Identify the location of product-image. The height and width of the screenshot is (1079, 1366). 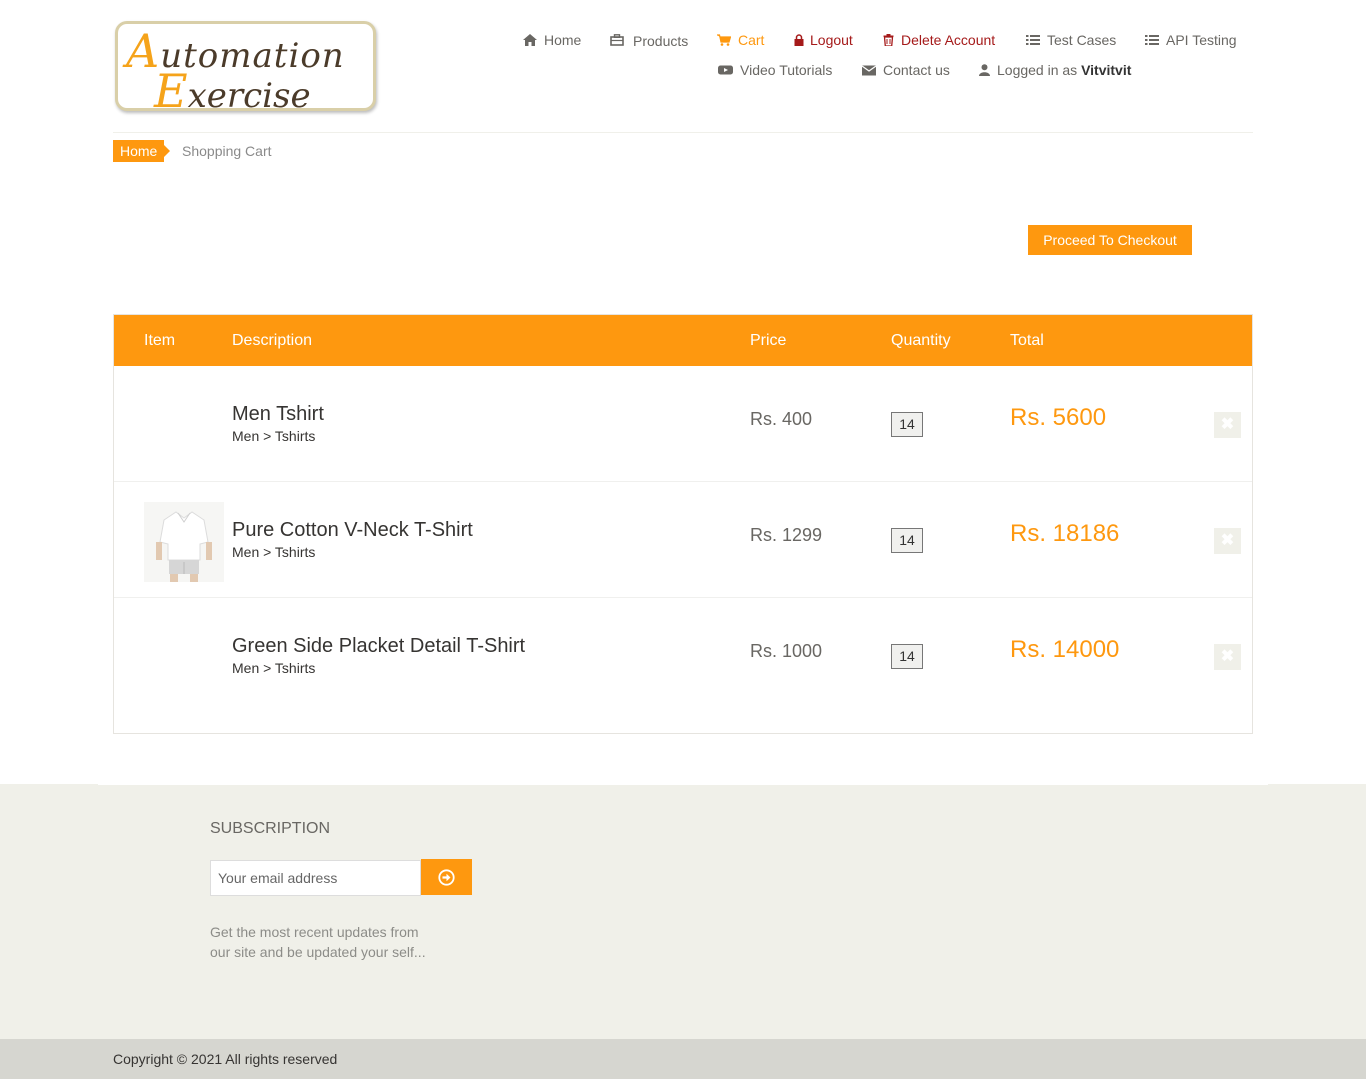
(184, 542).